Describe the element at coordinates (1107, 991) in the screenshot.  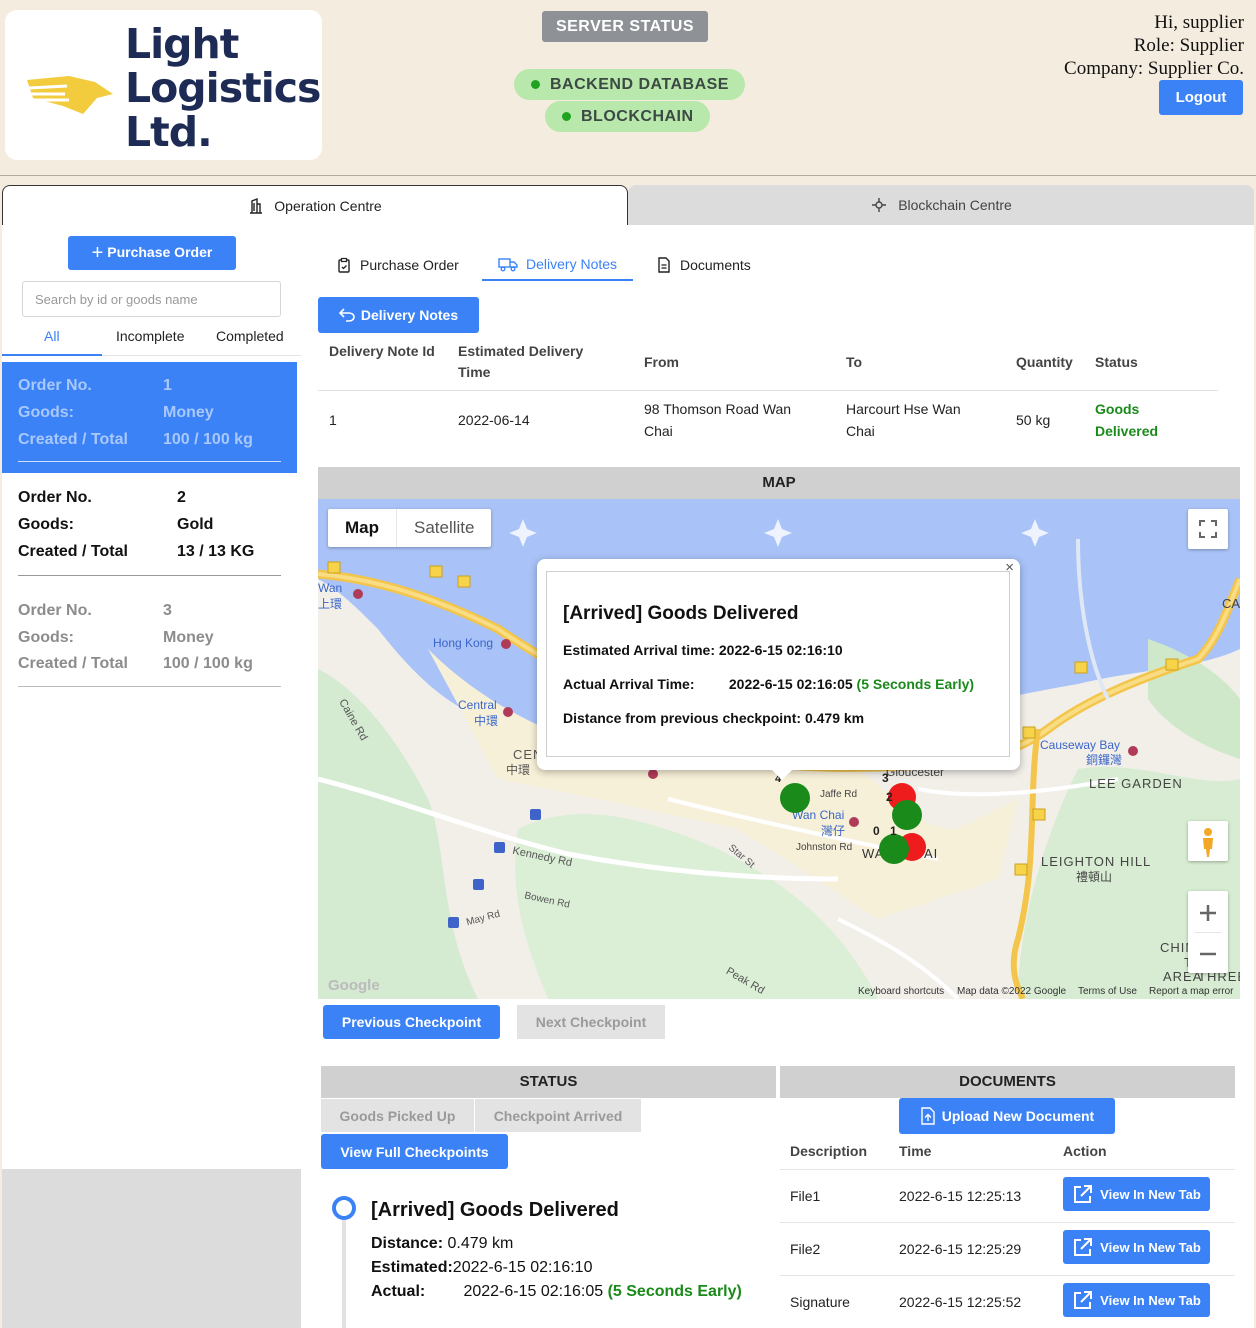
I see `map-terms-link: Terms of Use` at that location.